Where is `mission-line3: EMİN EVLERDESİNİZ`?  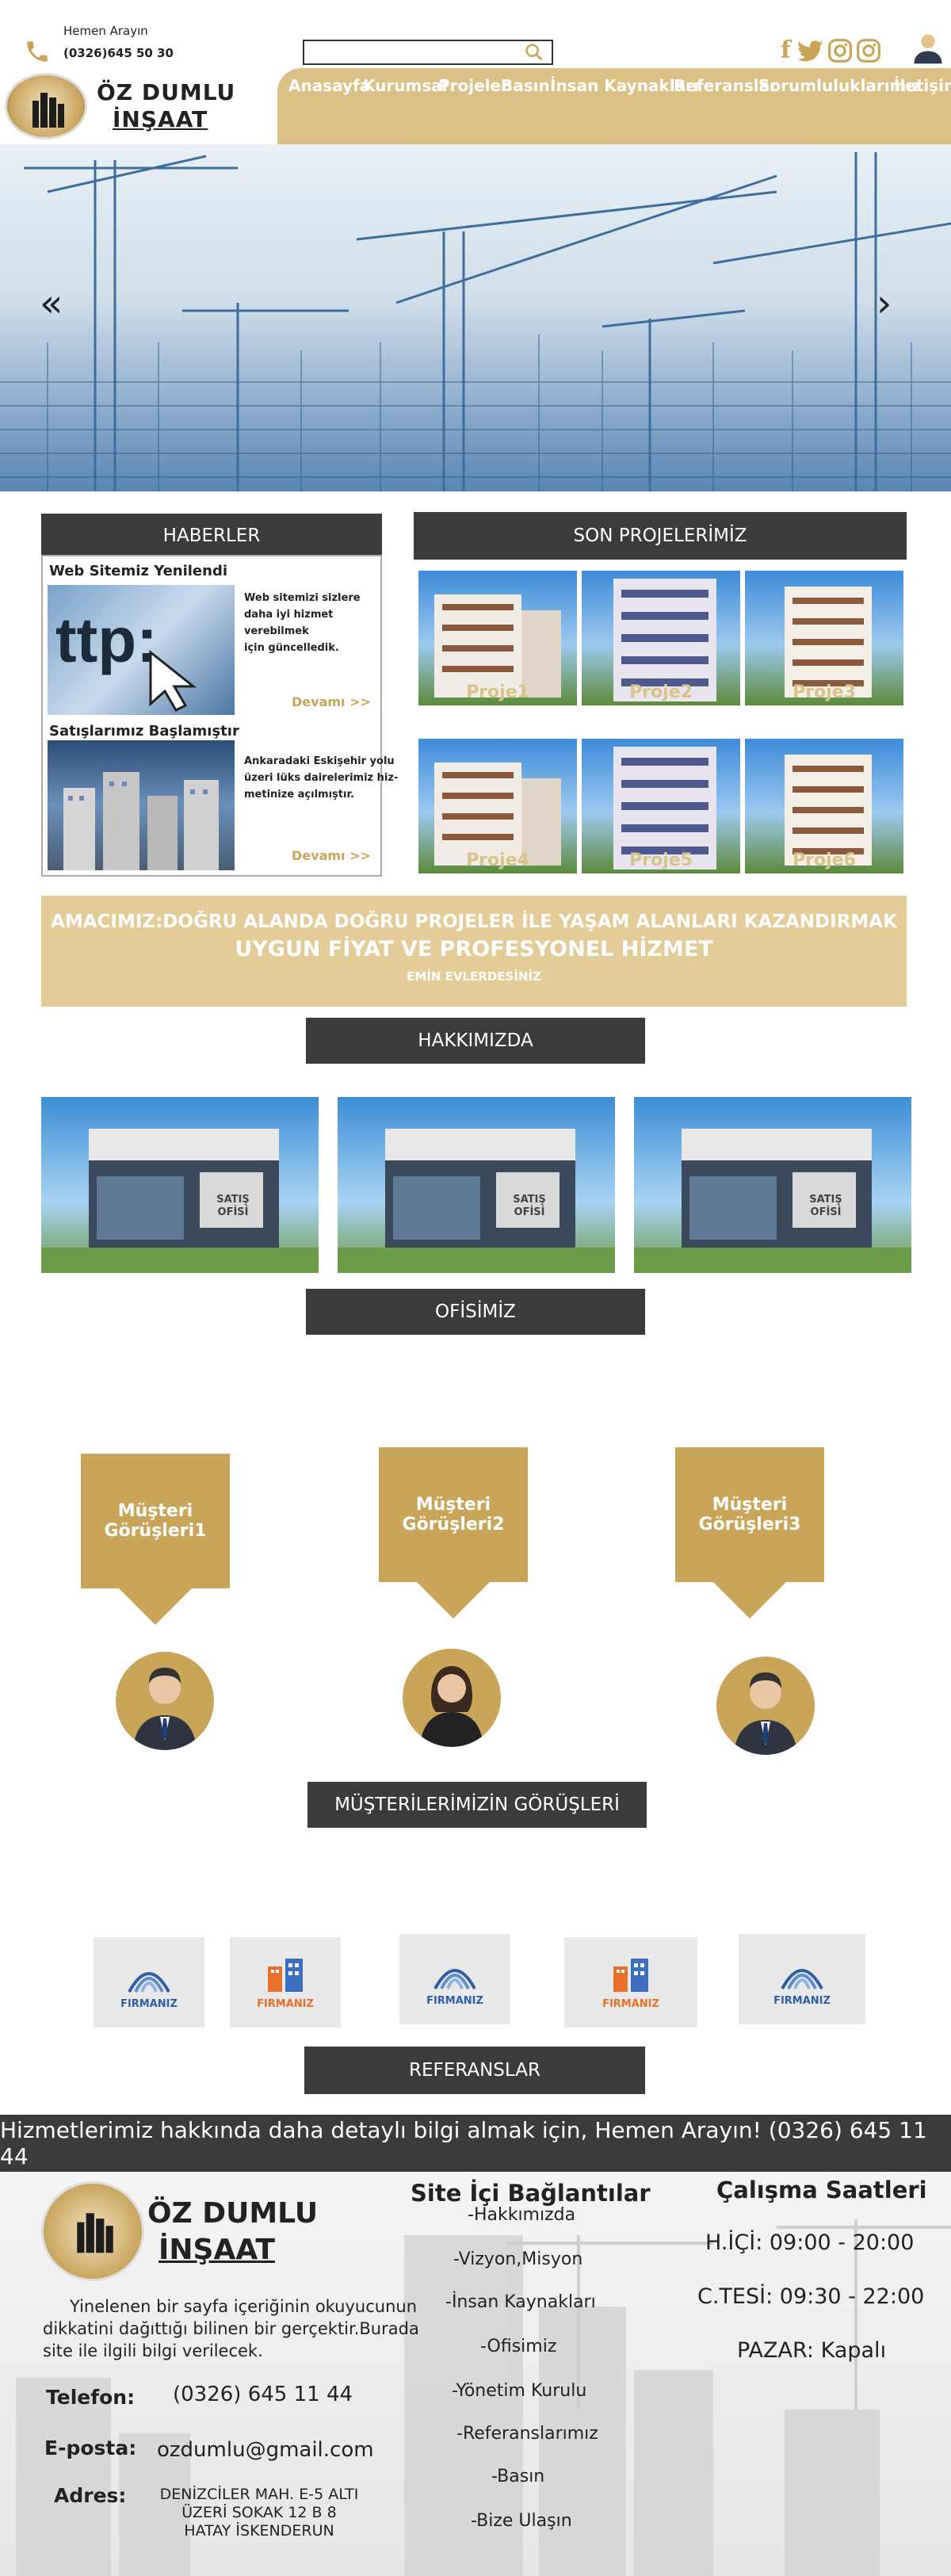
mission-line3: EMİN EVLERDESİNİZ is located at coordinates (474, 977).